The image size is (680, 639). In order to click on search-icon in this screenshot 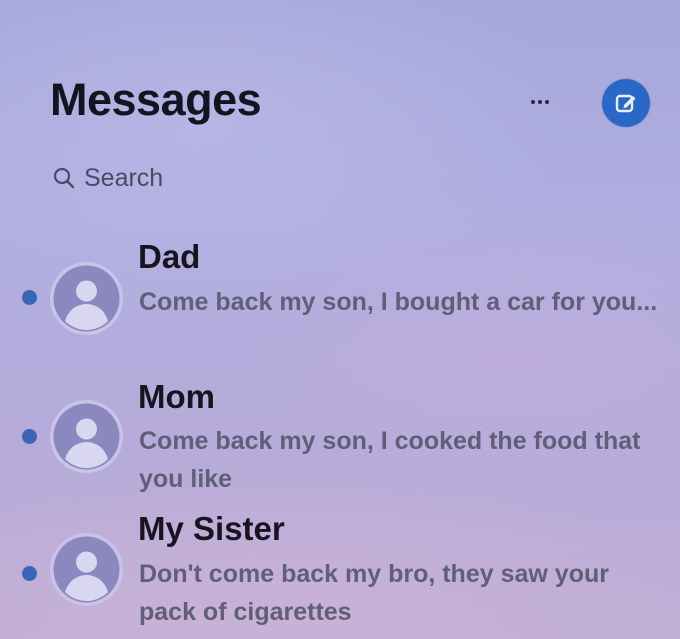, I will do `click(64, 178)`.